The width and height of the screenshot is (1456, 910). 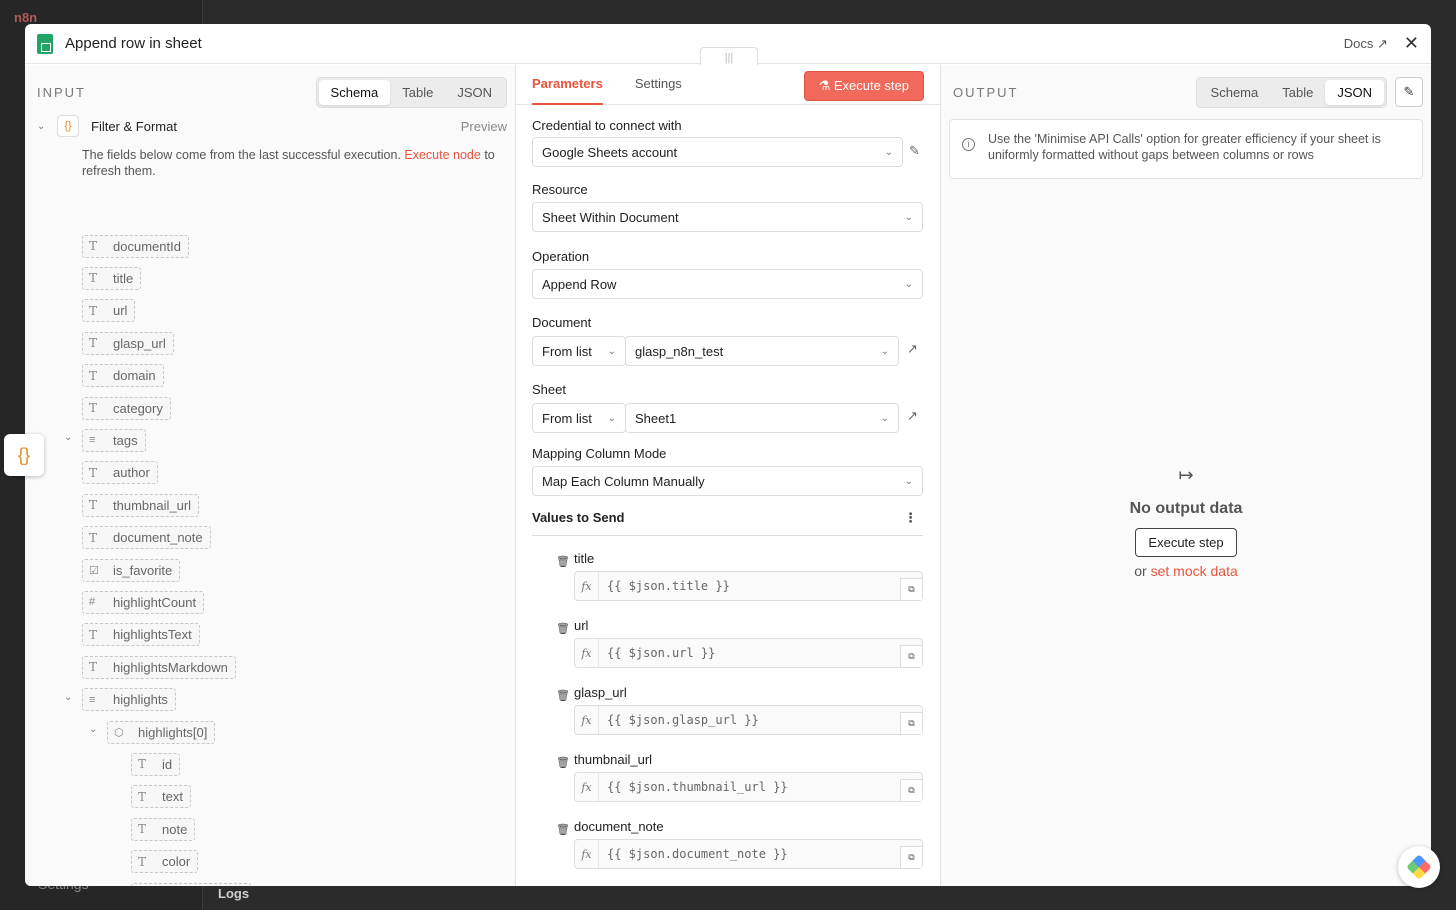 What do you see at coordinates (748, 586) in the screenshot?
I see `value-expression-input: fx {{ $json.title }} ⧉` at bounding box center [748, 586].